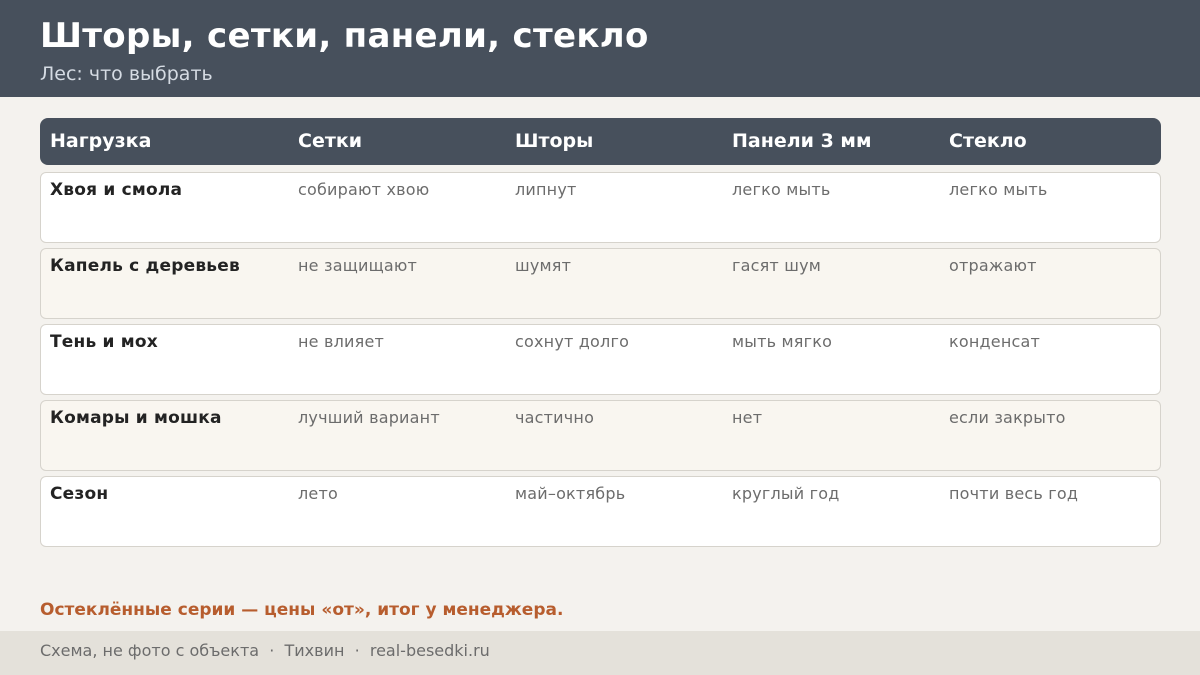 This screenshot has width=1200, height=675. Describe the element at coordinates (104, 342) in the screenshot. I see `row-label: Тень и мох` at that location.